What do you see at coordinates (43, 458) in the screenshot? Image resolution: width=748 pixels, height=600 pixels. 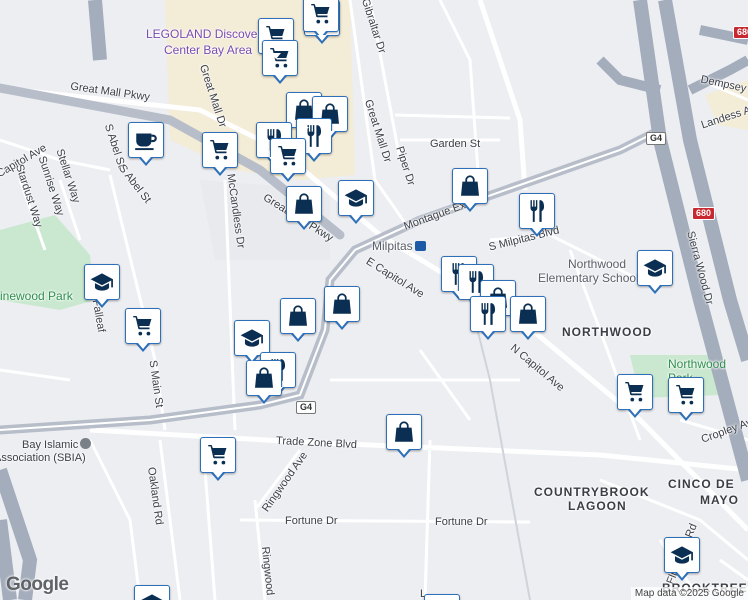 I see `poi-label-islamic-2: Association (SBIA)` at bounding box center [43, 458].